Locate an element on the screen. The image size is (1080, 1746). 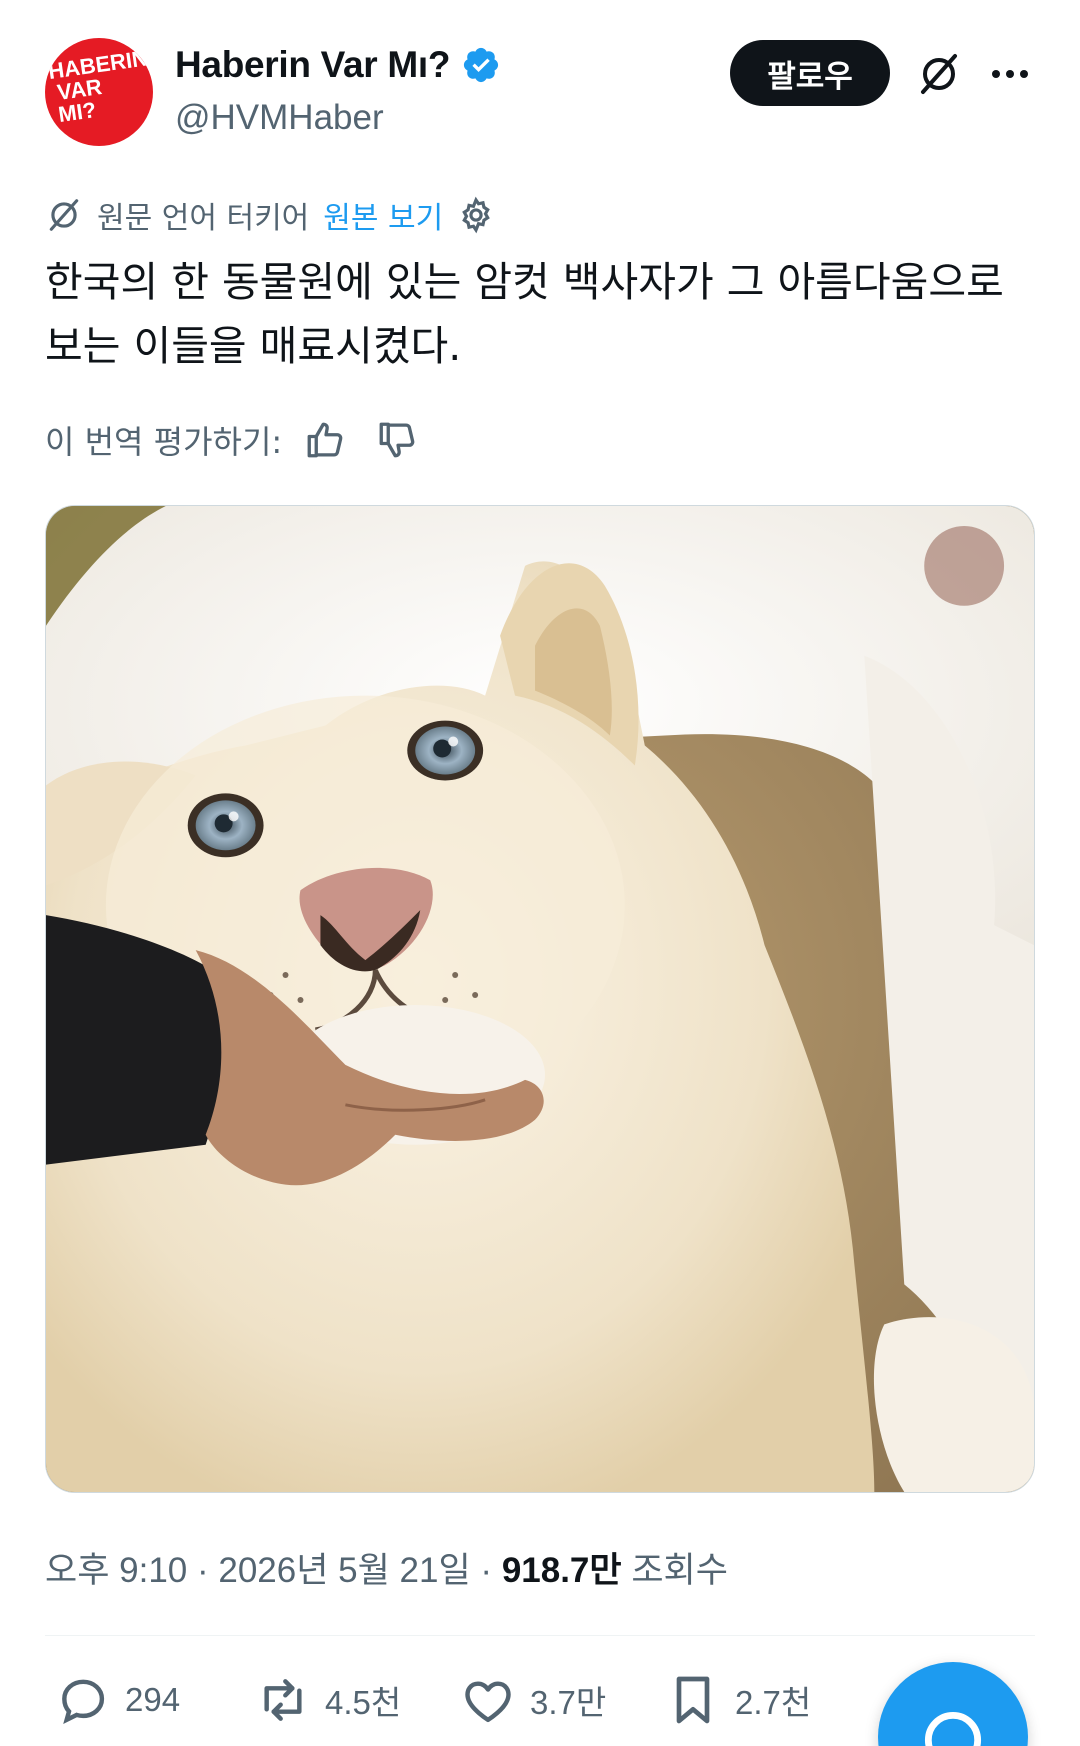
display-name-row: Haberin Var Mı? is located at coordinates (338, 65).